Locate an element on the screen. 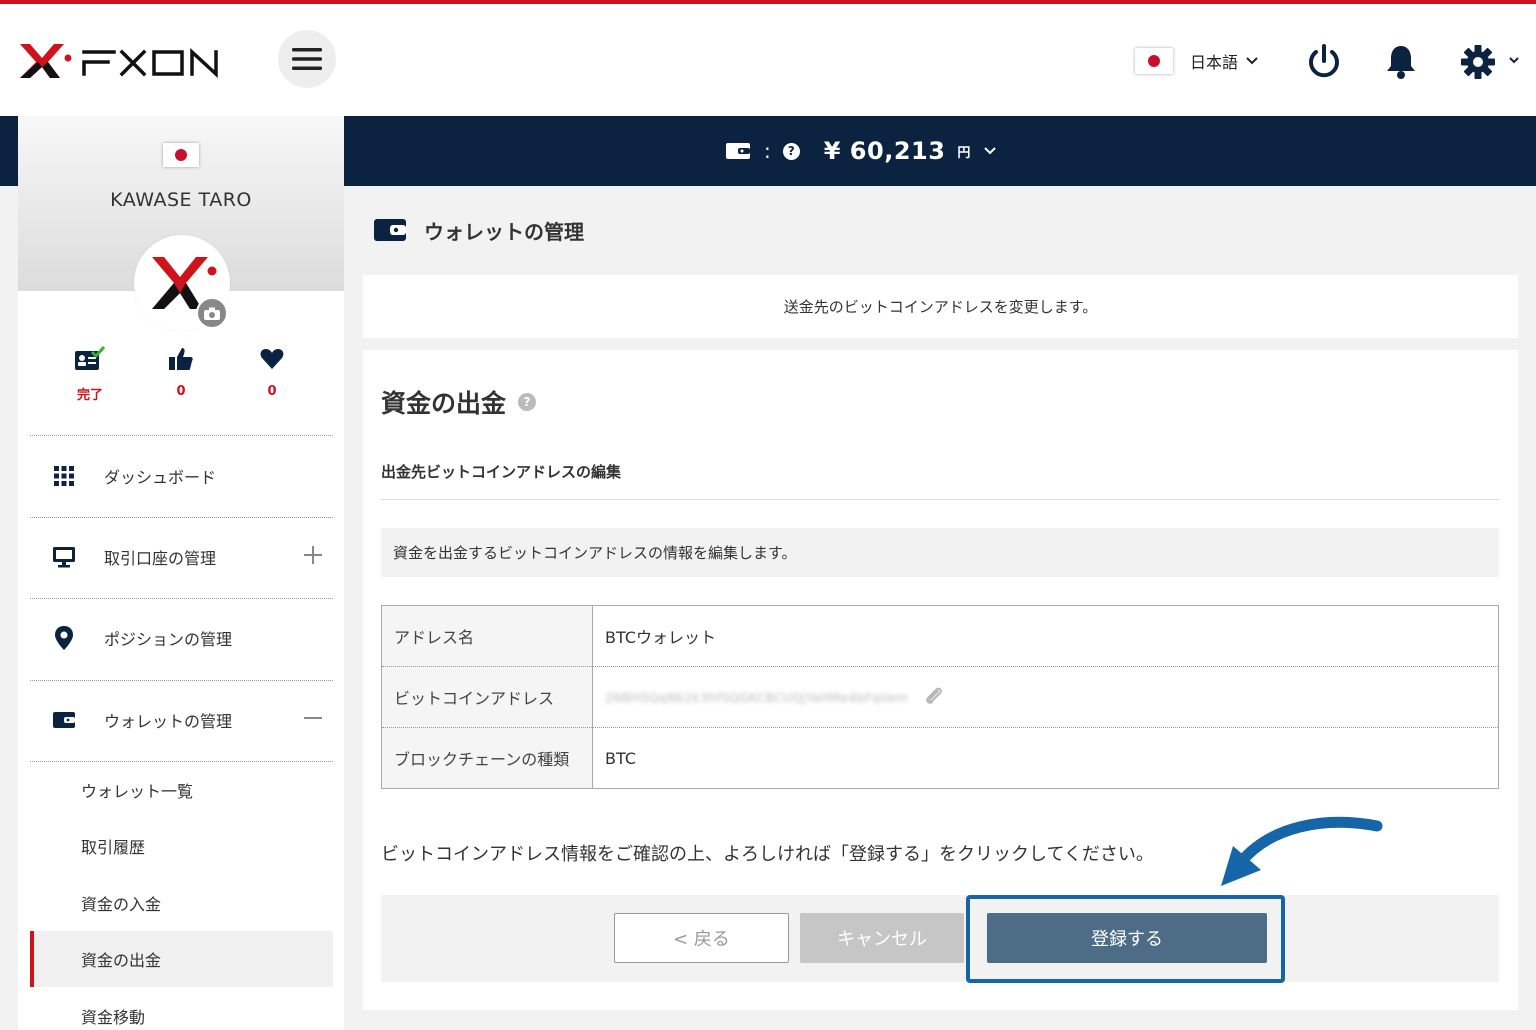 The width and height of the screenshot is (1536, 1030). id-card-verified-icon is located at coordinates (90, 358).